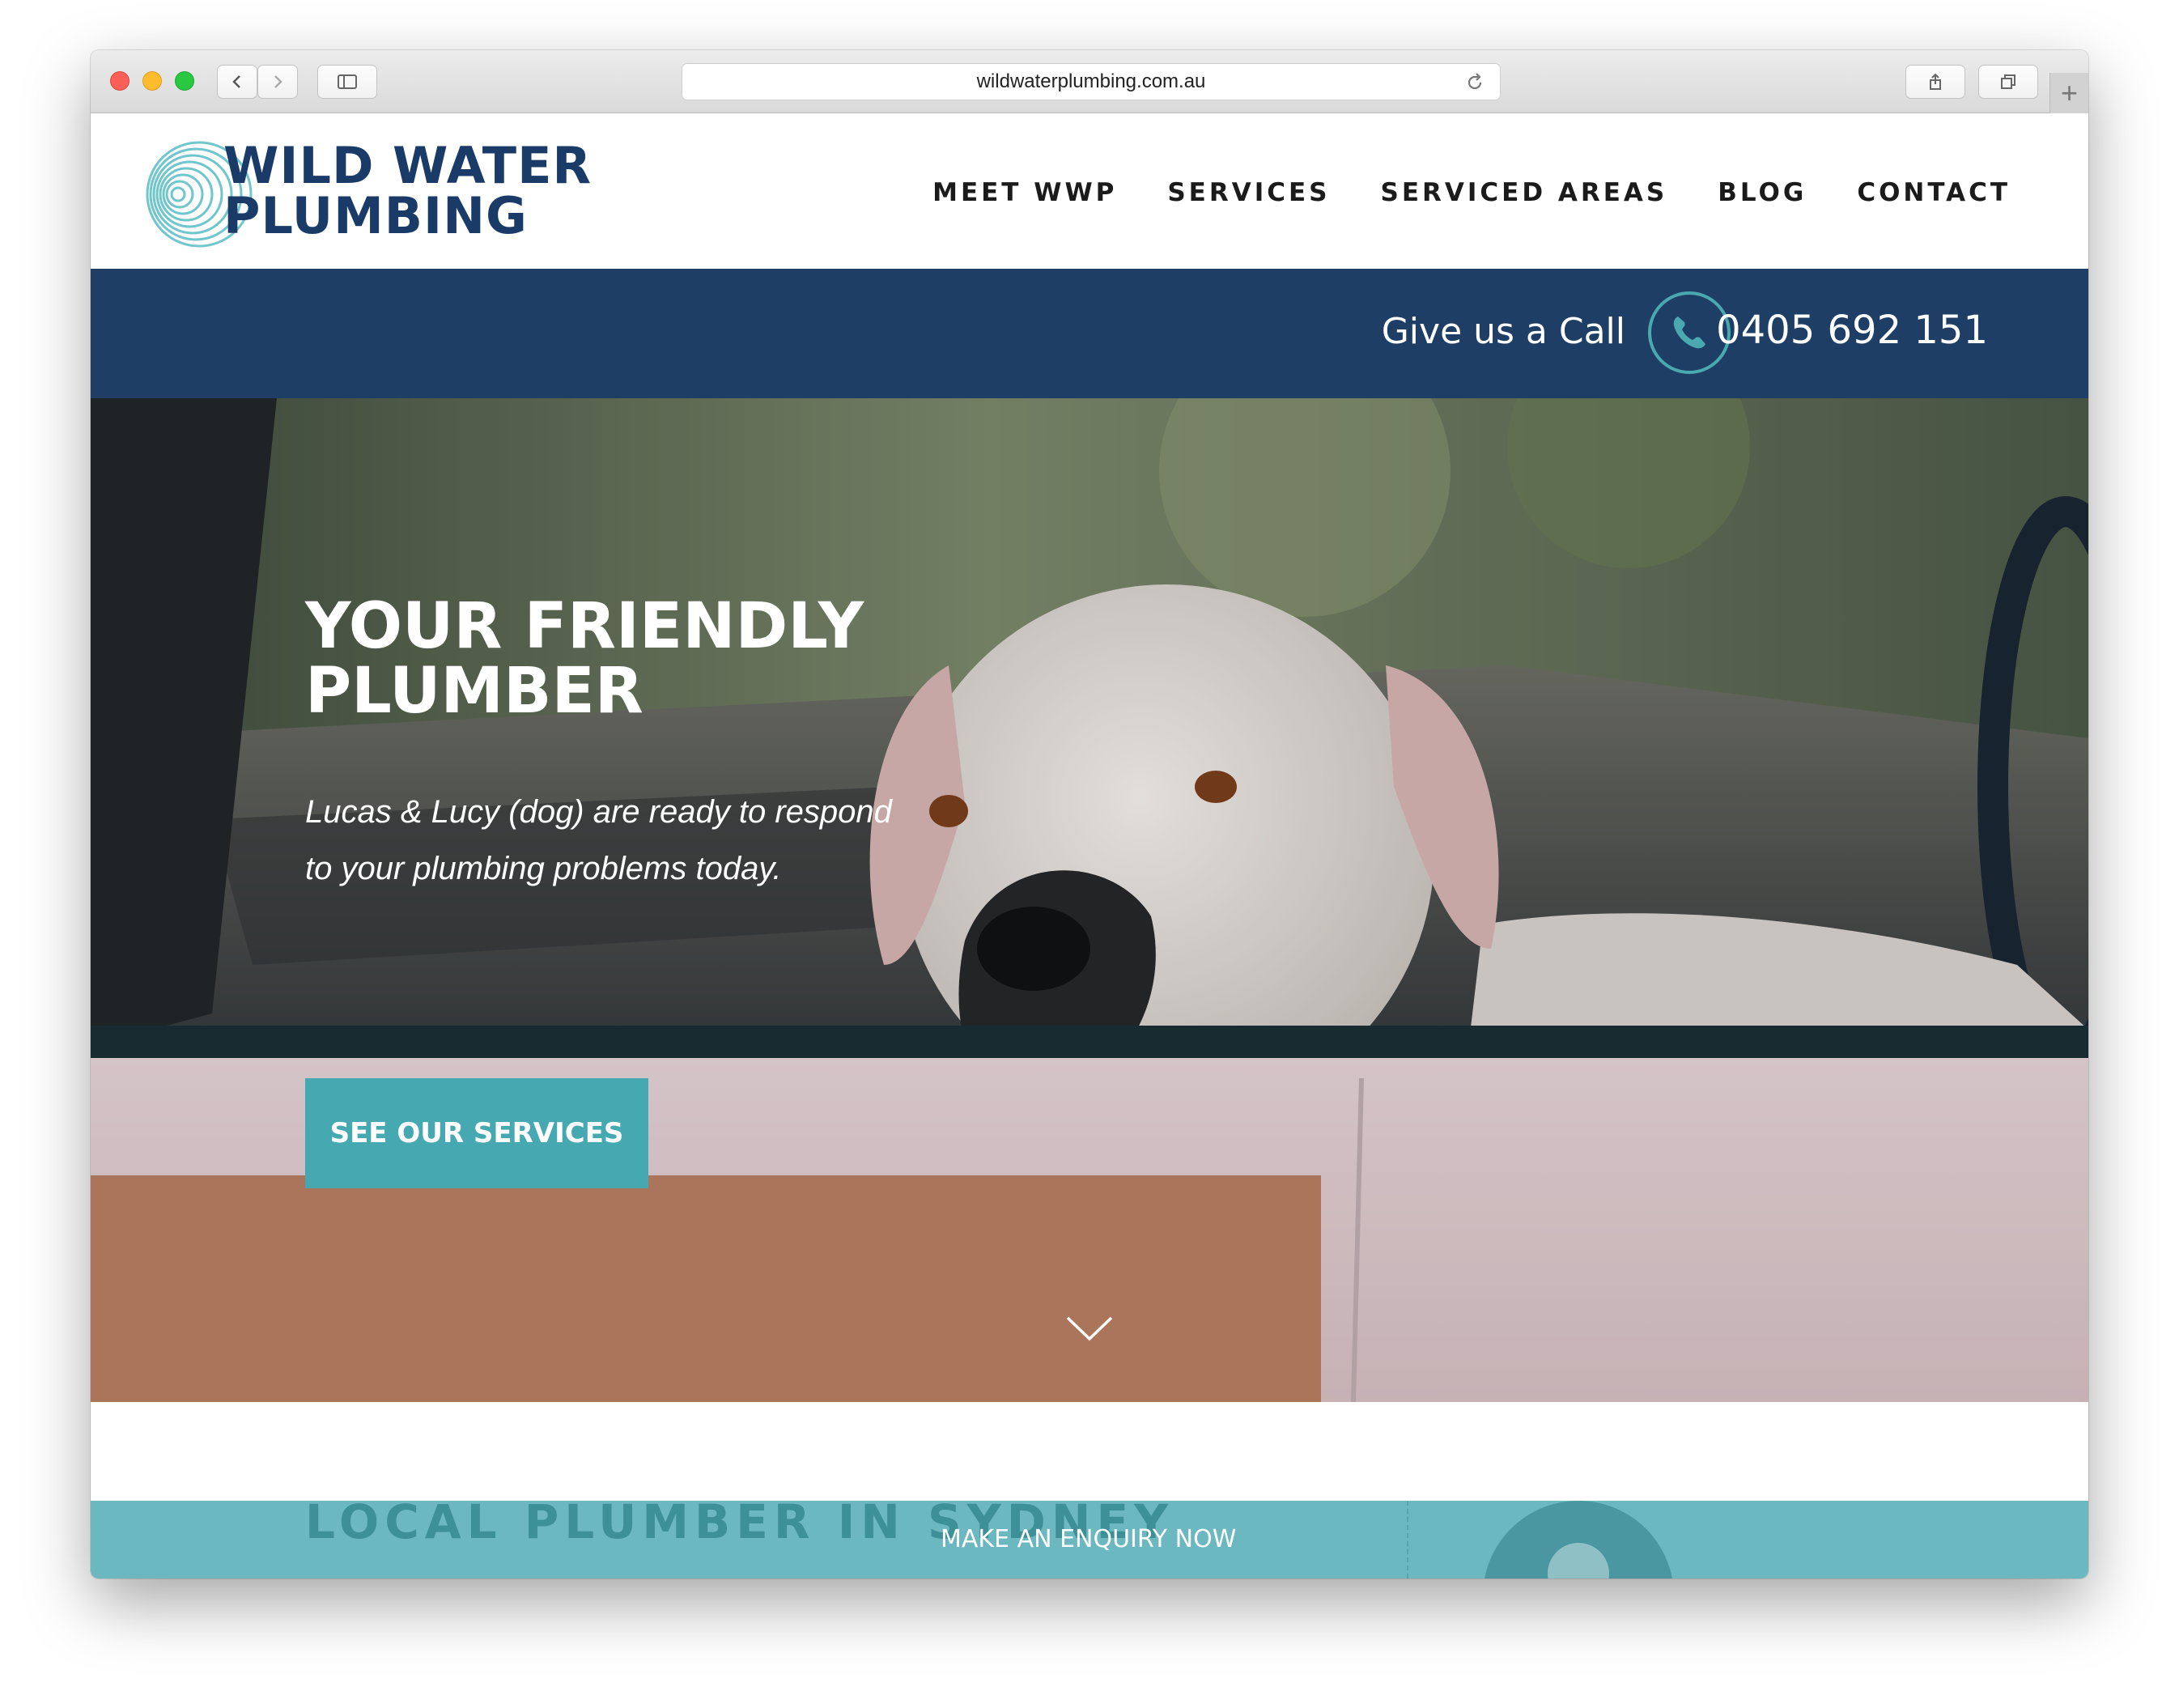  I want to click on logo-line-2: PLUMBING, so click(375, 215).